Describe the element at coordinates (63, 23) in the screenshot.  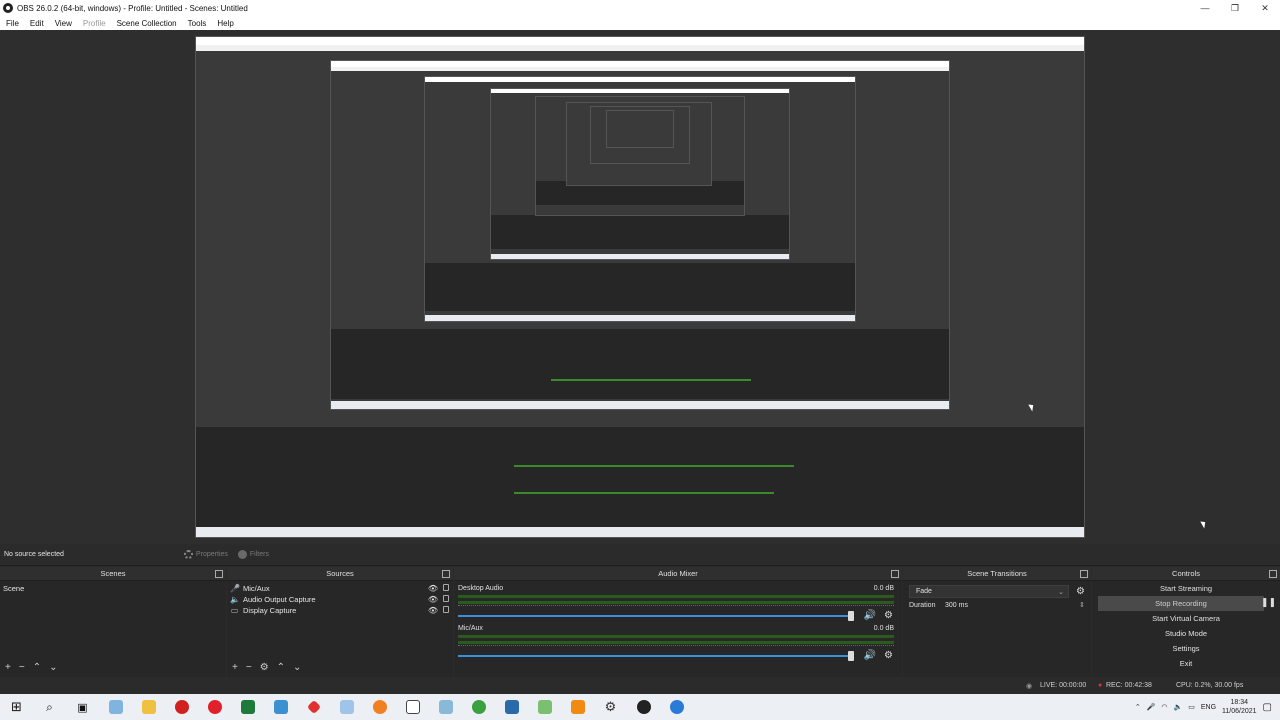
I see `menu-view: View` at that location.